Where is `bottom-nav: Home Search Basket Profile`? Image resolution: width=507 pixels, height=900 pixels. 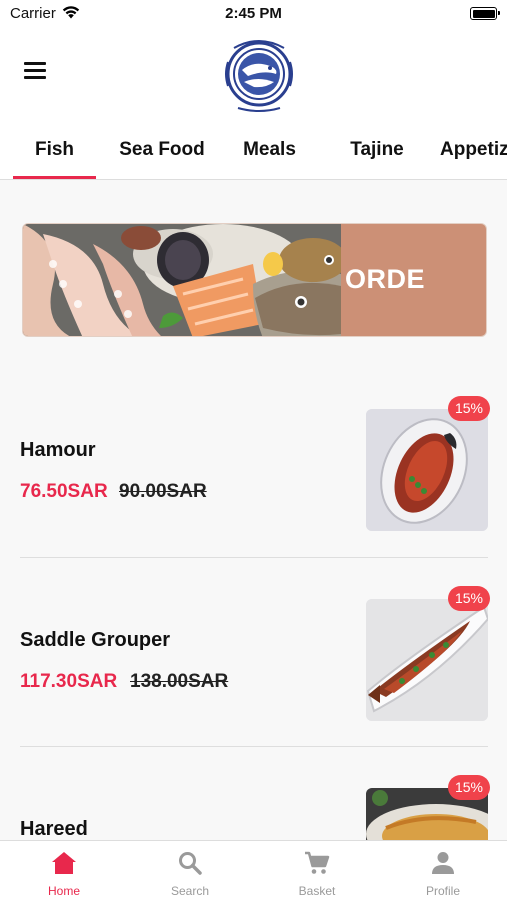
bottom-nav: Home Search Basket Profile is located at coordinates (253, 870).